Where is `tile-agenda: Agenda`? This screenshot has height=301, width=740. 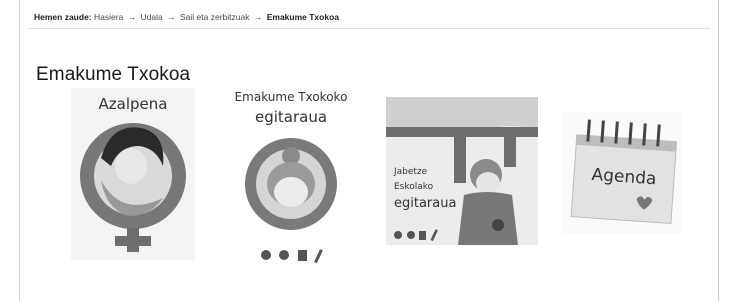
tile-agenda: Agenda is located at coordinates (622, 173).